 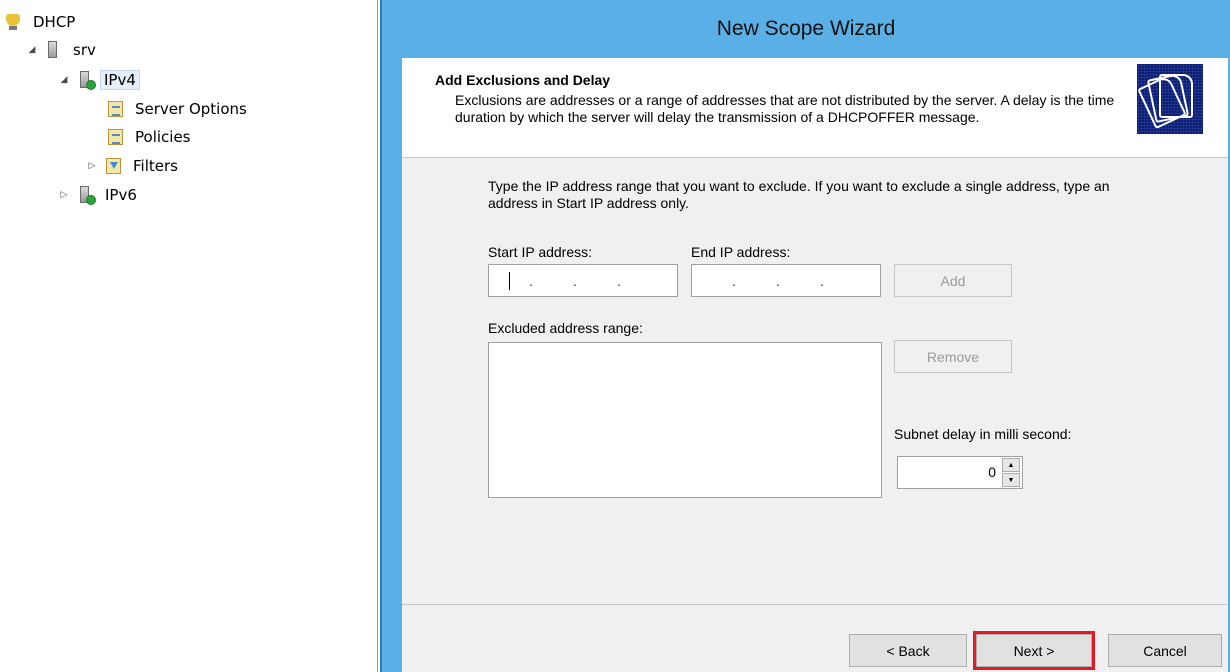 What do you see at coordinates (98, 80) in the screenshot?
I see `tree-node-ipv4: ◢ IPv4` at bounding box center [98, 80].